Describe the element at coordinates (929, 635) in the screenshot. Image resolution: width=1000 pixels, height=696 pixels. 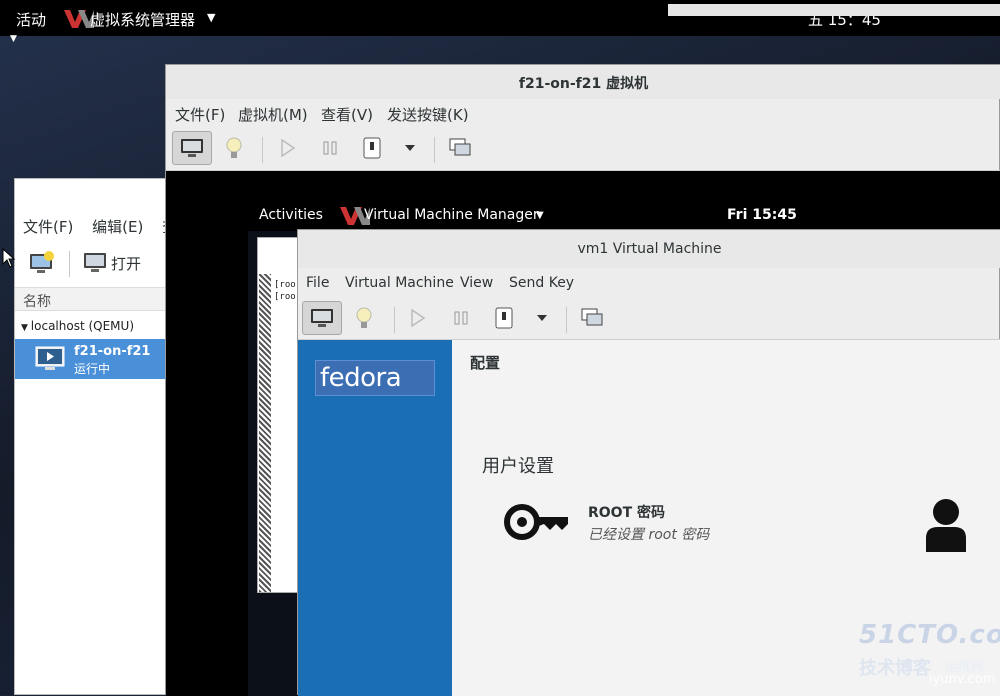
I see `watermark-logo: 51CTO.com` at that location.